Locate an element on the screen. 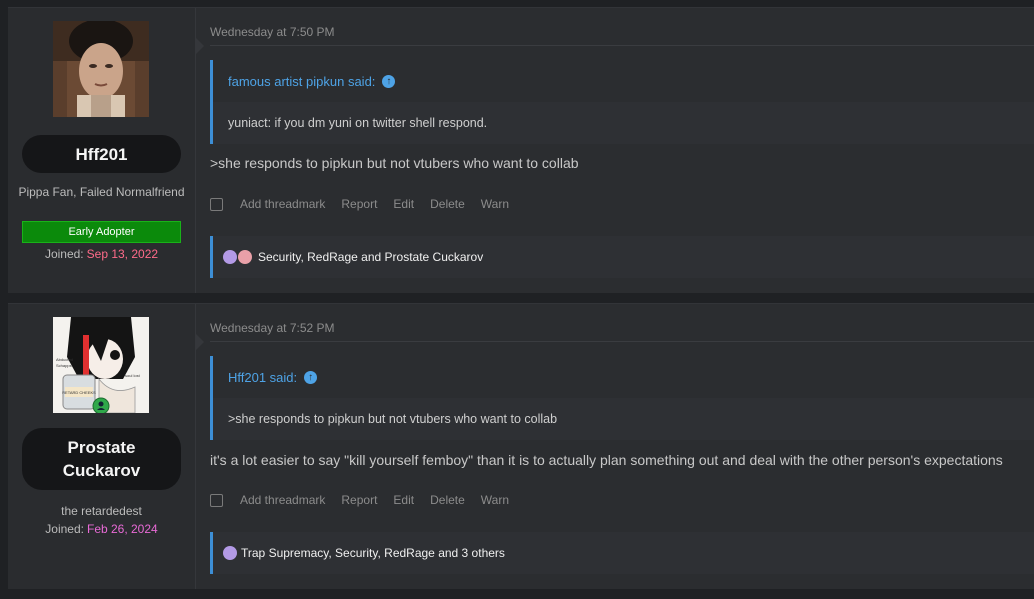 This screenshot has height=599, width=1034. username-text: Hff201 is located at coordinates (102, 154).